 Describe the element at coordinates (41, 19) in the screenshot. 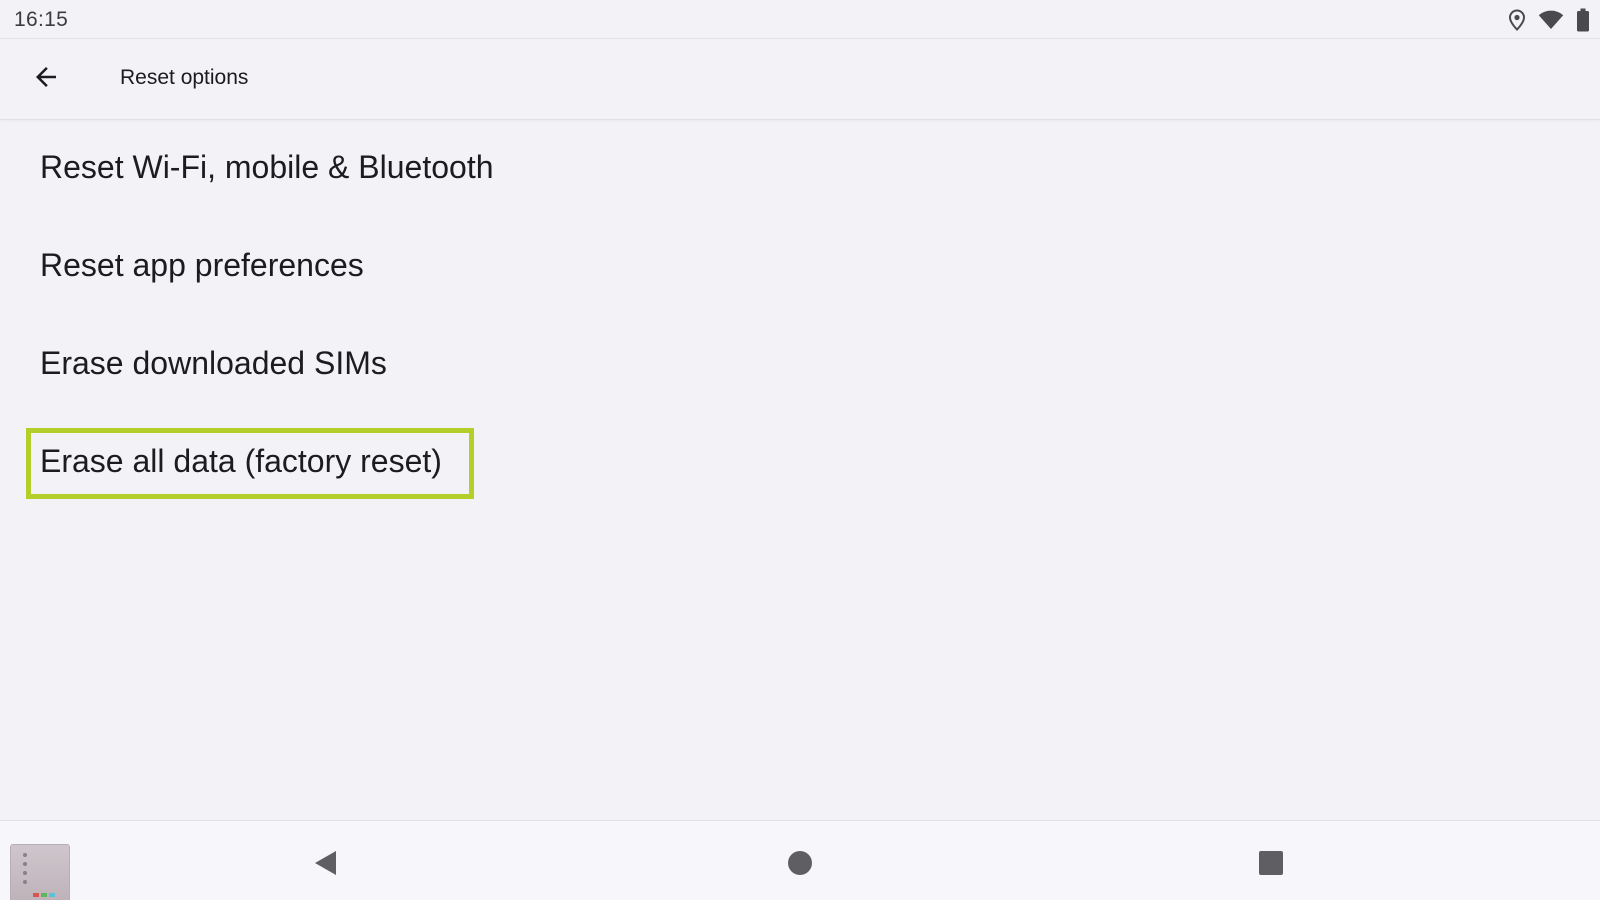

I see `status-time: 16:15` at that location.